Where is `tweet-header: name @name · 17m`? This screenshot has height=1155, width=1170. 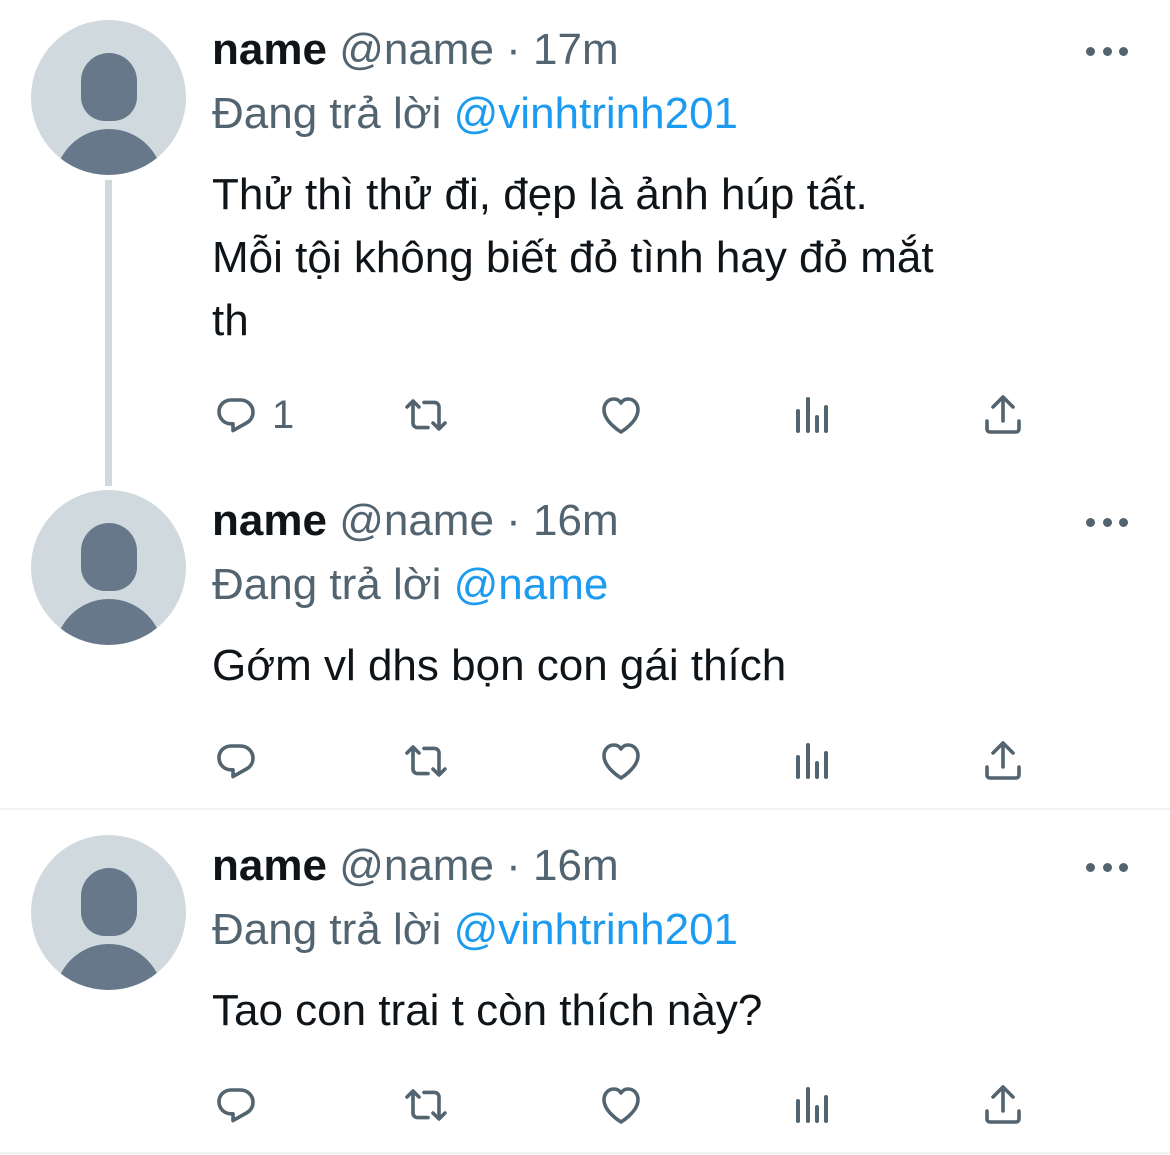 tweet-header: name @name · 17m is located at coordinates (415, 50).